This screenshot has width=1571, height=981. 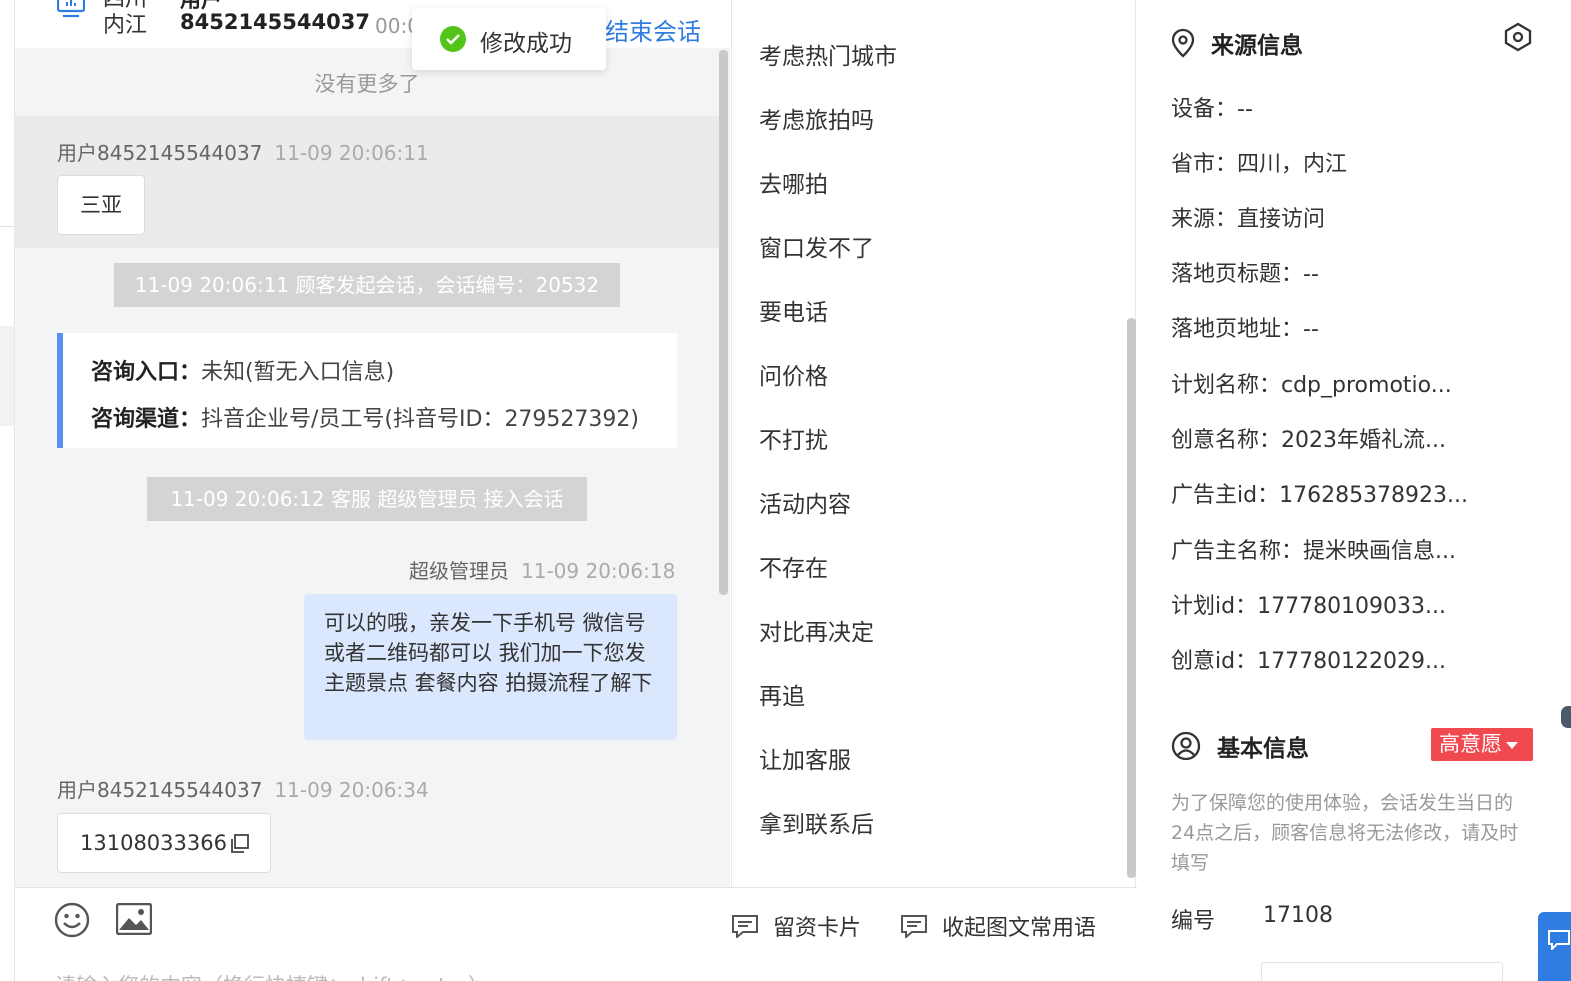 I want to click on location-pin-icon, so click(x=1183, y=43).